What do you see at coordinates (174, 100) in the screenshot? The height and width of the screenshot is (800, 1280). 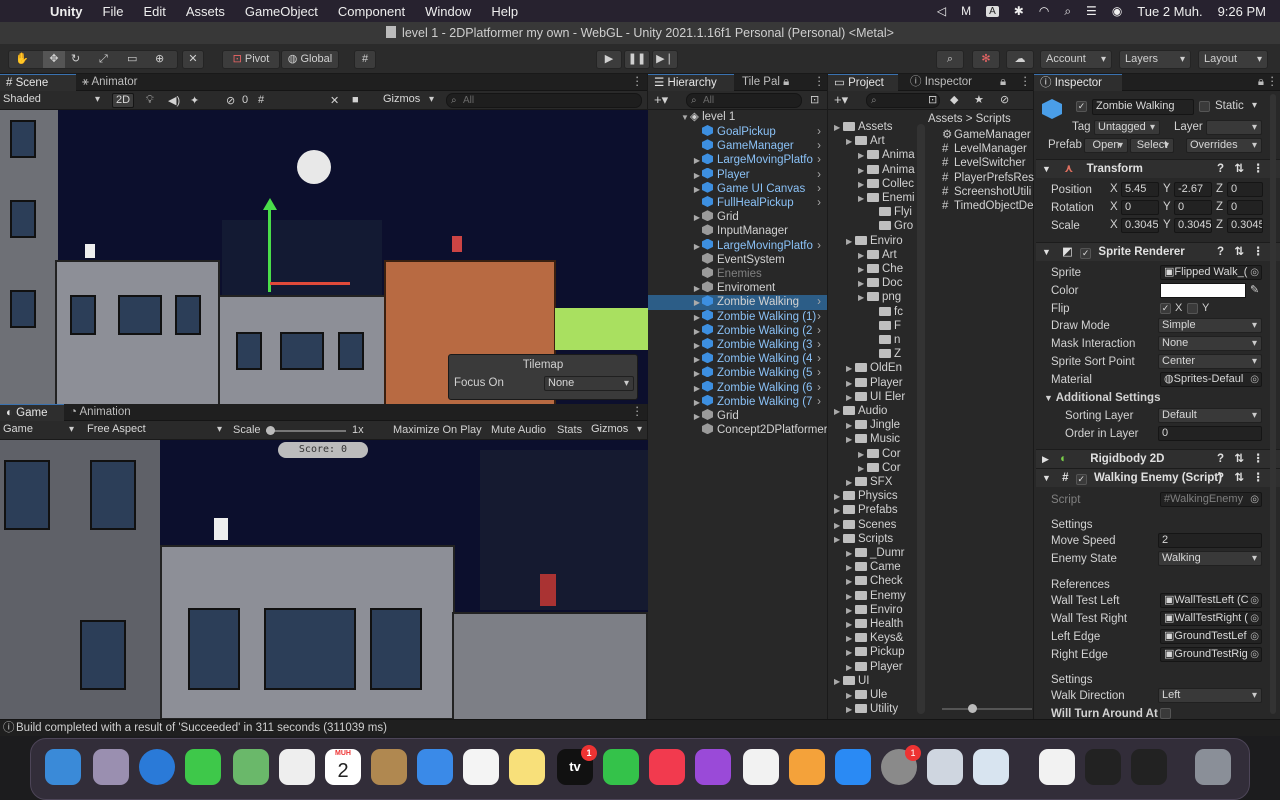 I see `audio-icon: ◀)` at bounding box center [174, 100].